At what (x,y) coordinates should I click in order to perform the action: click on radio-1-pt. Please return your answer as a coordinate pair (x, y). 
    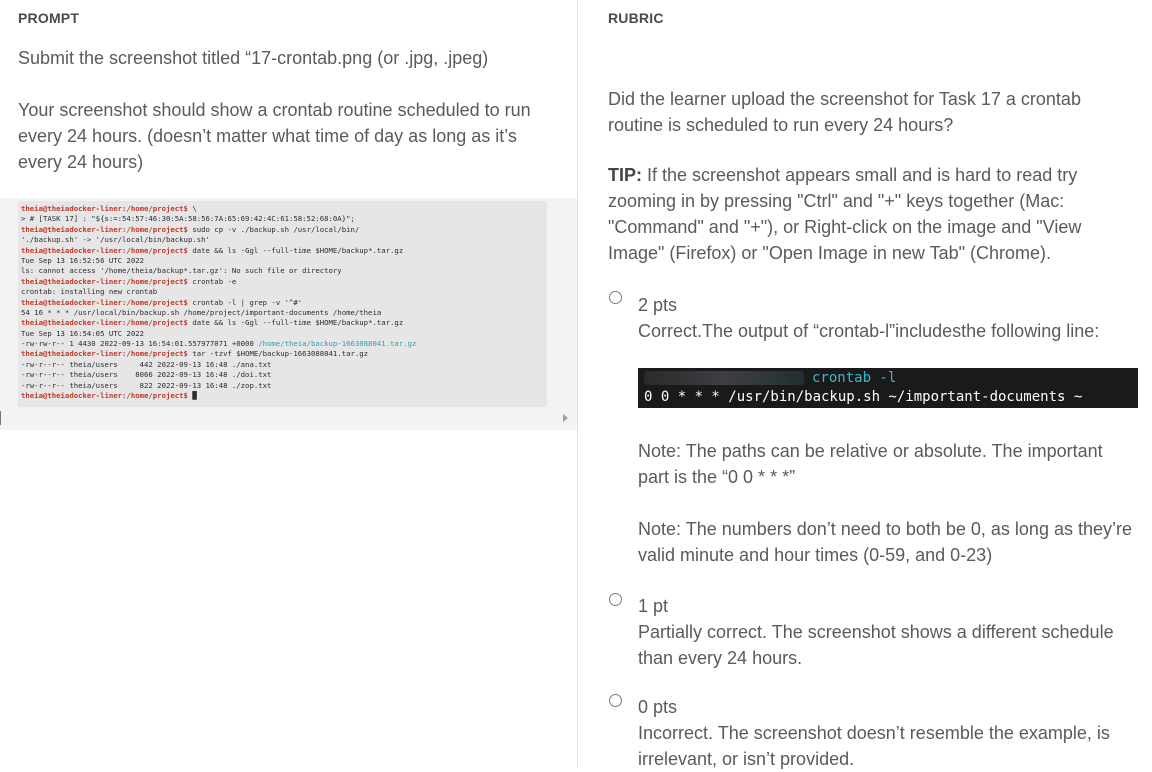
    Looking at the image, I should click on (615, 599).